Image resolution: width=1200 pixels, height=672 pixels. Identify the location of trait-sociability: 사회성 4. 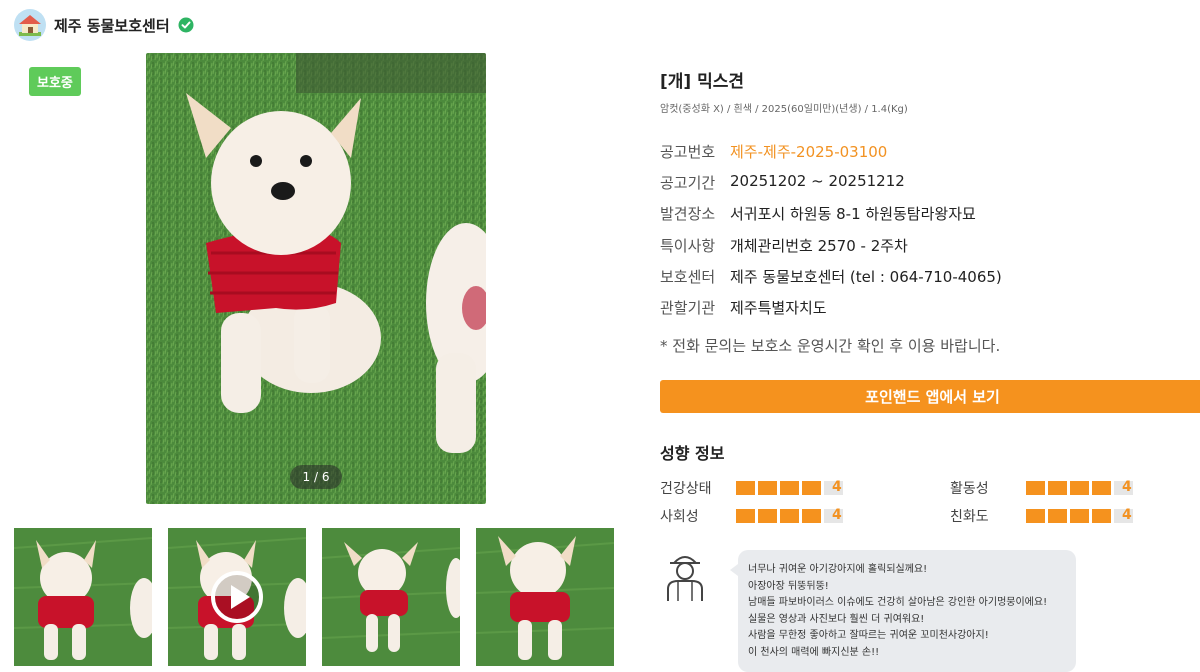
(760, 516).